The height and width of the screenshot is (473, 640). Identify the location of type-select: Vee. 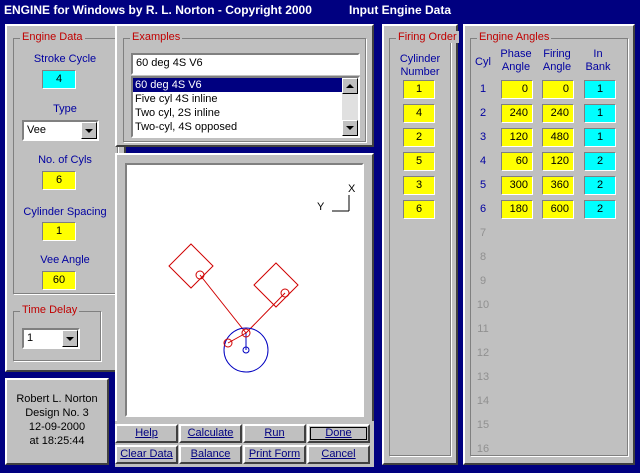
(60, 130).